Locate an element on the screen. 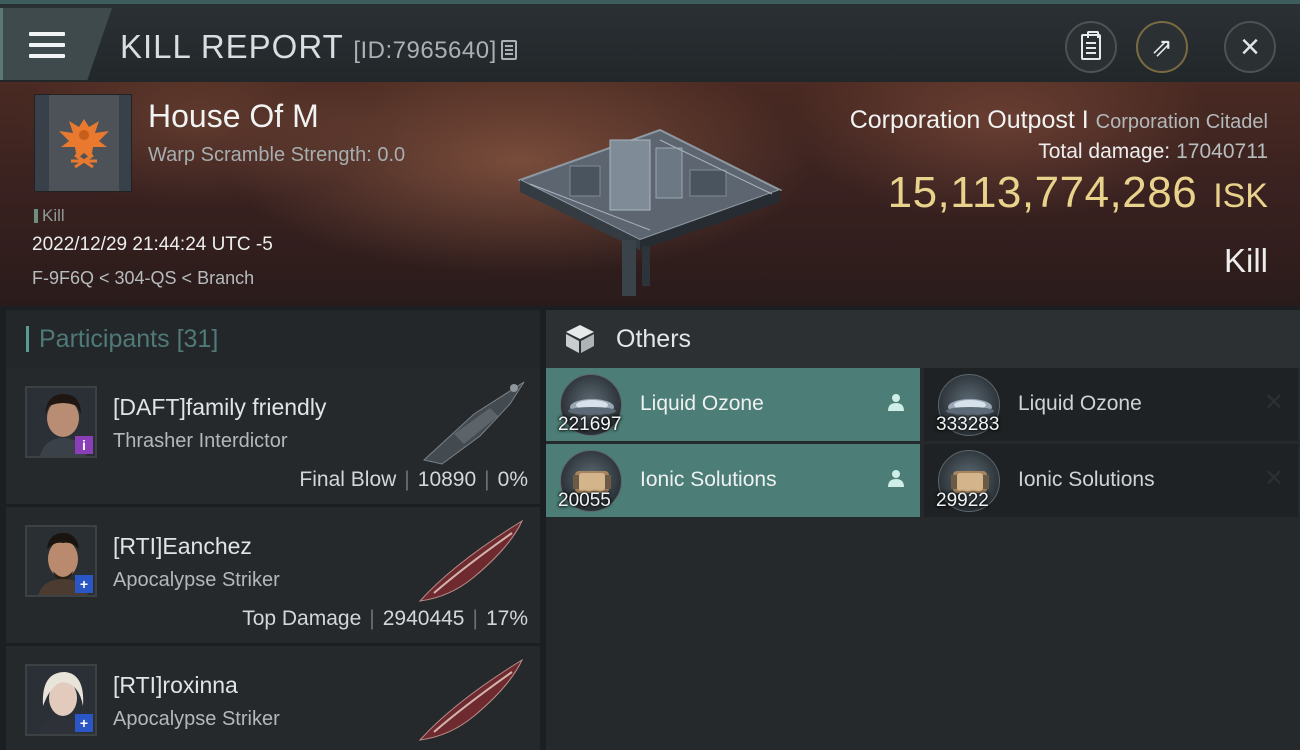 Image resolution: width=1300 pixels, height=750 pixels. menu-button is located at coordinates (56, 44).